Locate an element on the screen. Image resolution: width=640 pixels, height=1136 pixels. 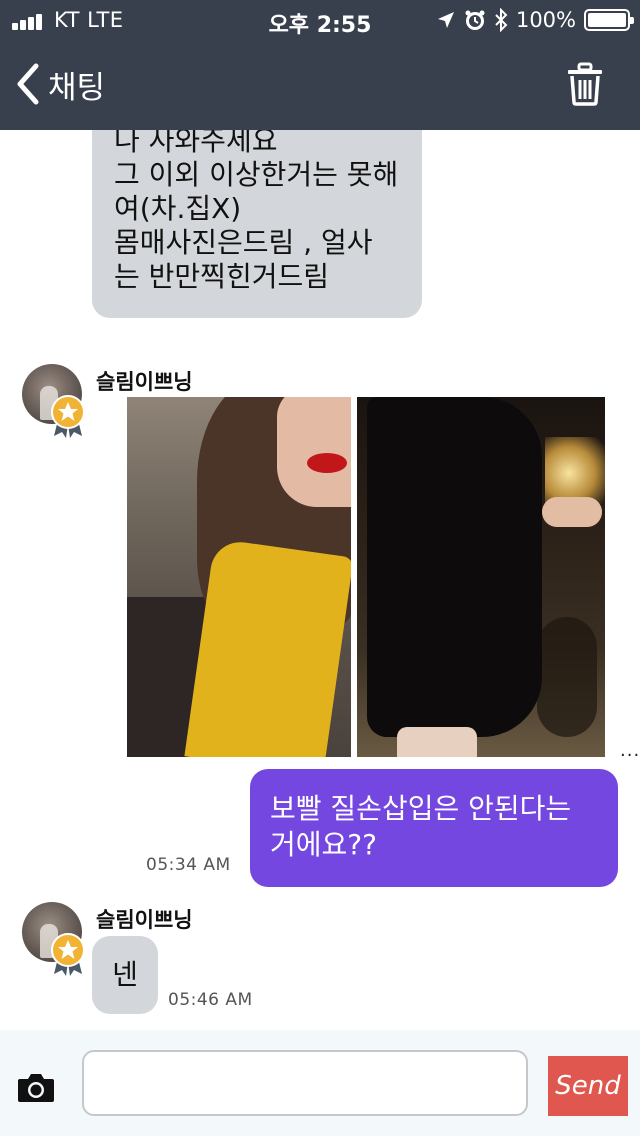
photo-right-panel is located at coordinates (481, 577).